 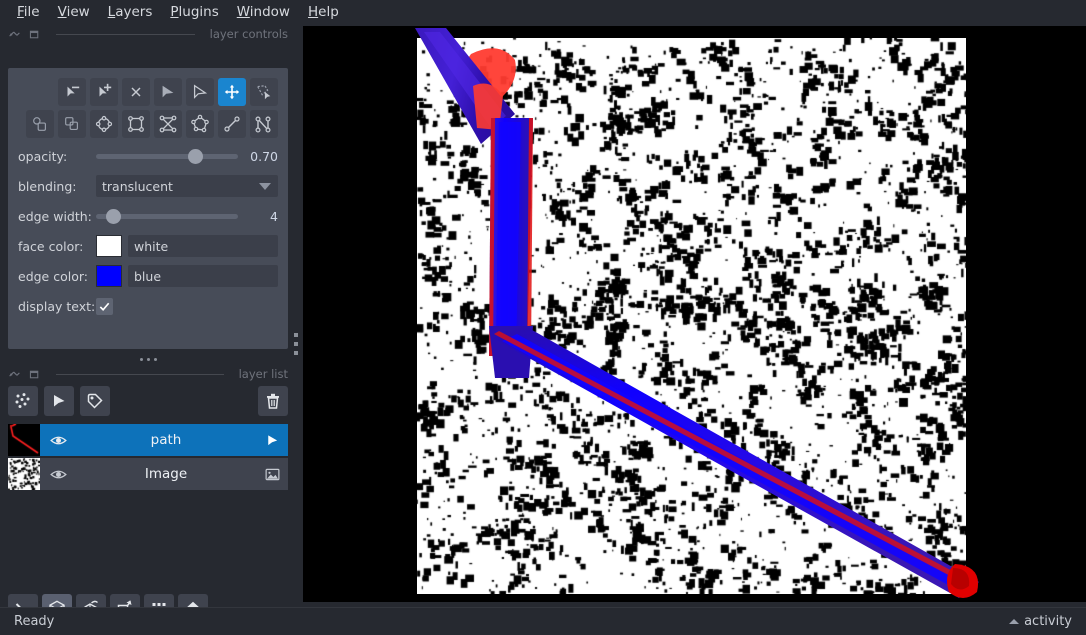 I want to click on chevron-up-icon, so click(x=1014, y=621).